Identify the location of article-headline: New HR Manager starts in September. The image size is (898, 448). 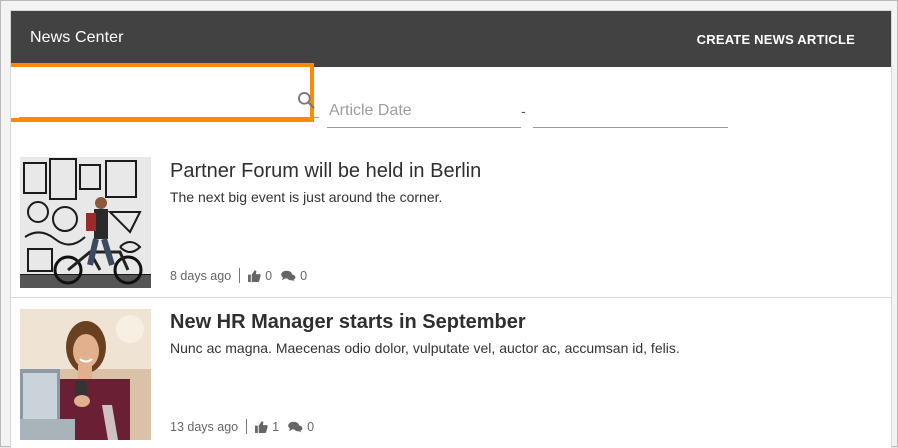
(348, 322).